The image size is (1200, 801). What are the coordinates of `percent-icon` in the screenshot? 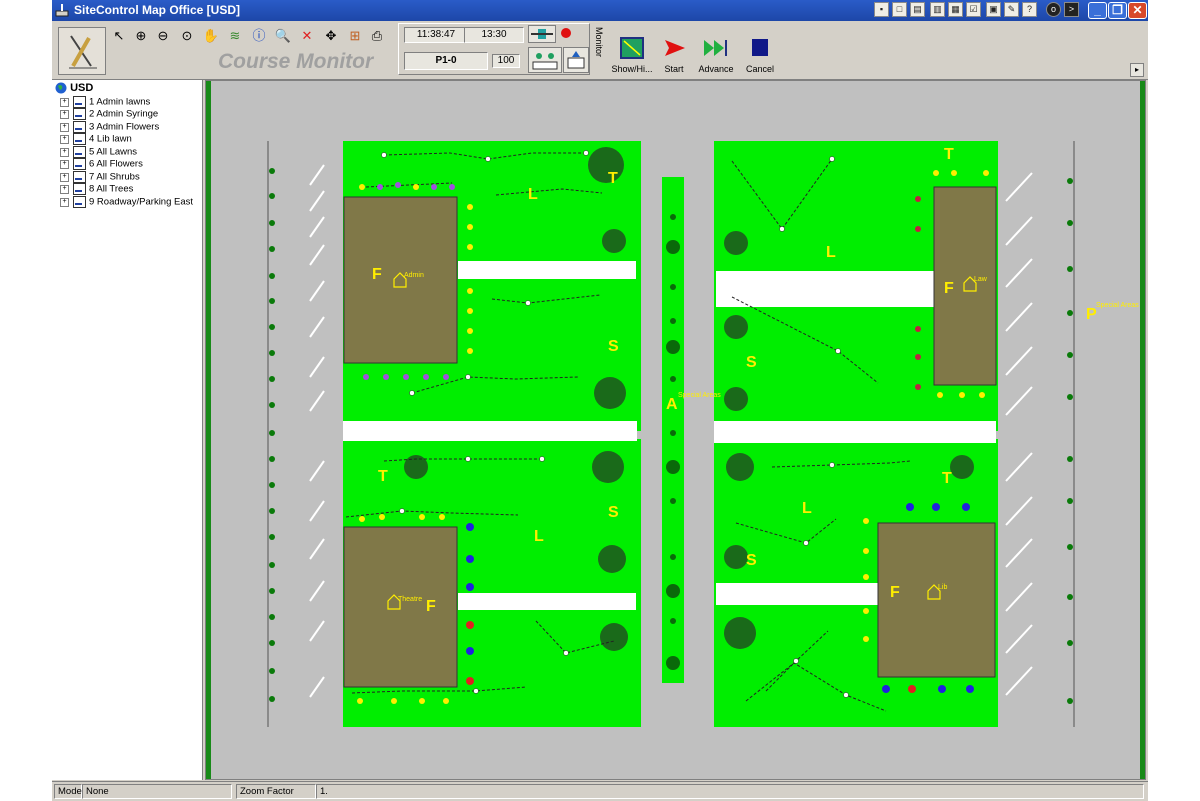 It's located at (576, 60).